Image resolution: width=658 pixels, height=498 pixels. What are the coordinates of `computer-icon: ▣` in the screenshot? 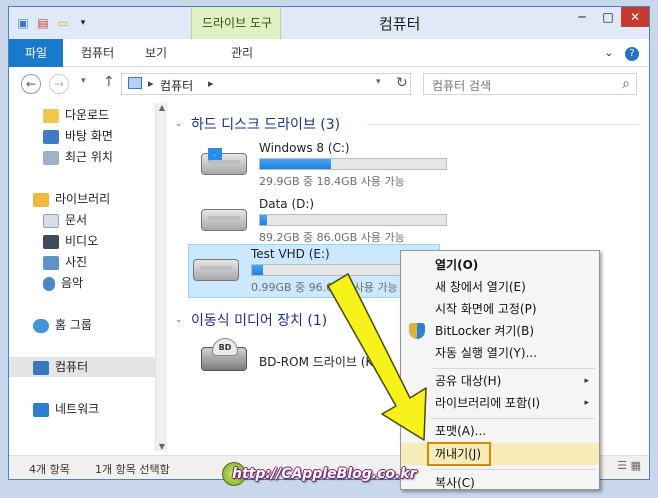 It's located at (23, 23).